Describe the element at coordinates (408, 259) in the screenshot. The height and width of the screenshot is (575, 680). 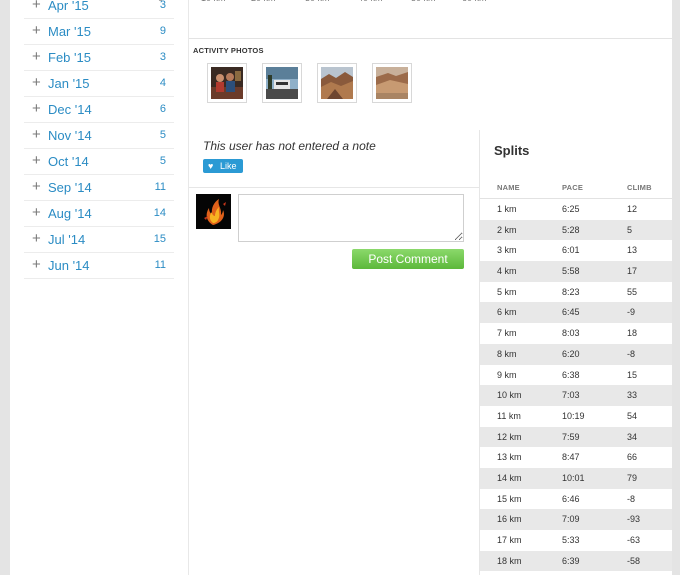
I see `post-comment-button: Post Comment` at that location.